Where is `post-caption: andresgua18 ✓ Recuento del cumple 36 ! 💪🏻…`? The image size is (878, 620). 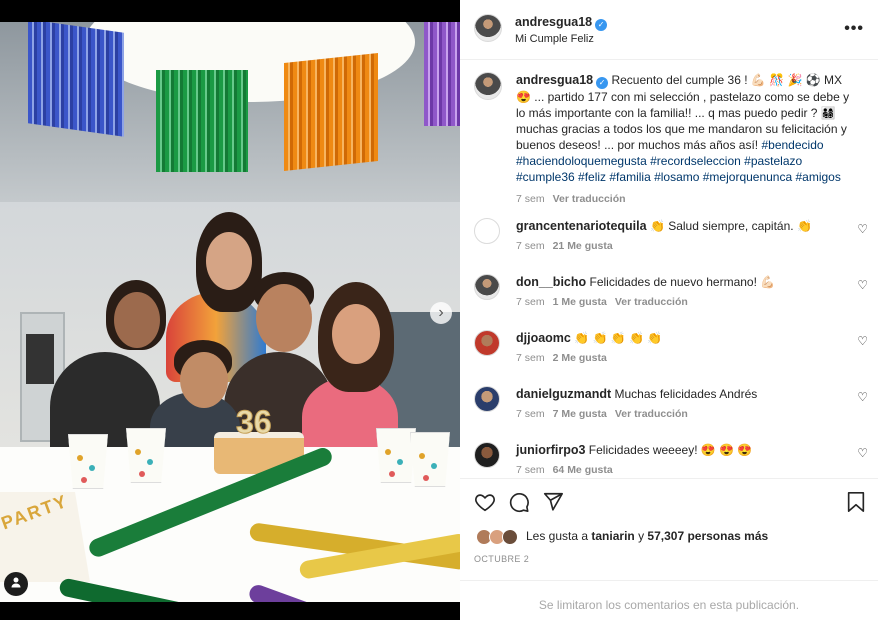
post-caption: andresgua18 ✓ Recuento del cumple 36 ! 💪🏻… is located at coordinates (686, 139).